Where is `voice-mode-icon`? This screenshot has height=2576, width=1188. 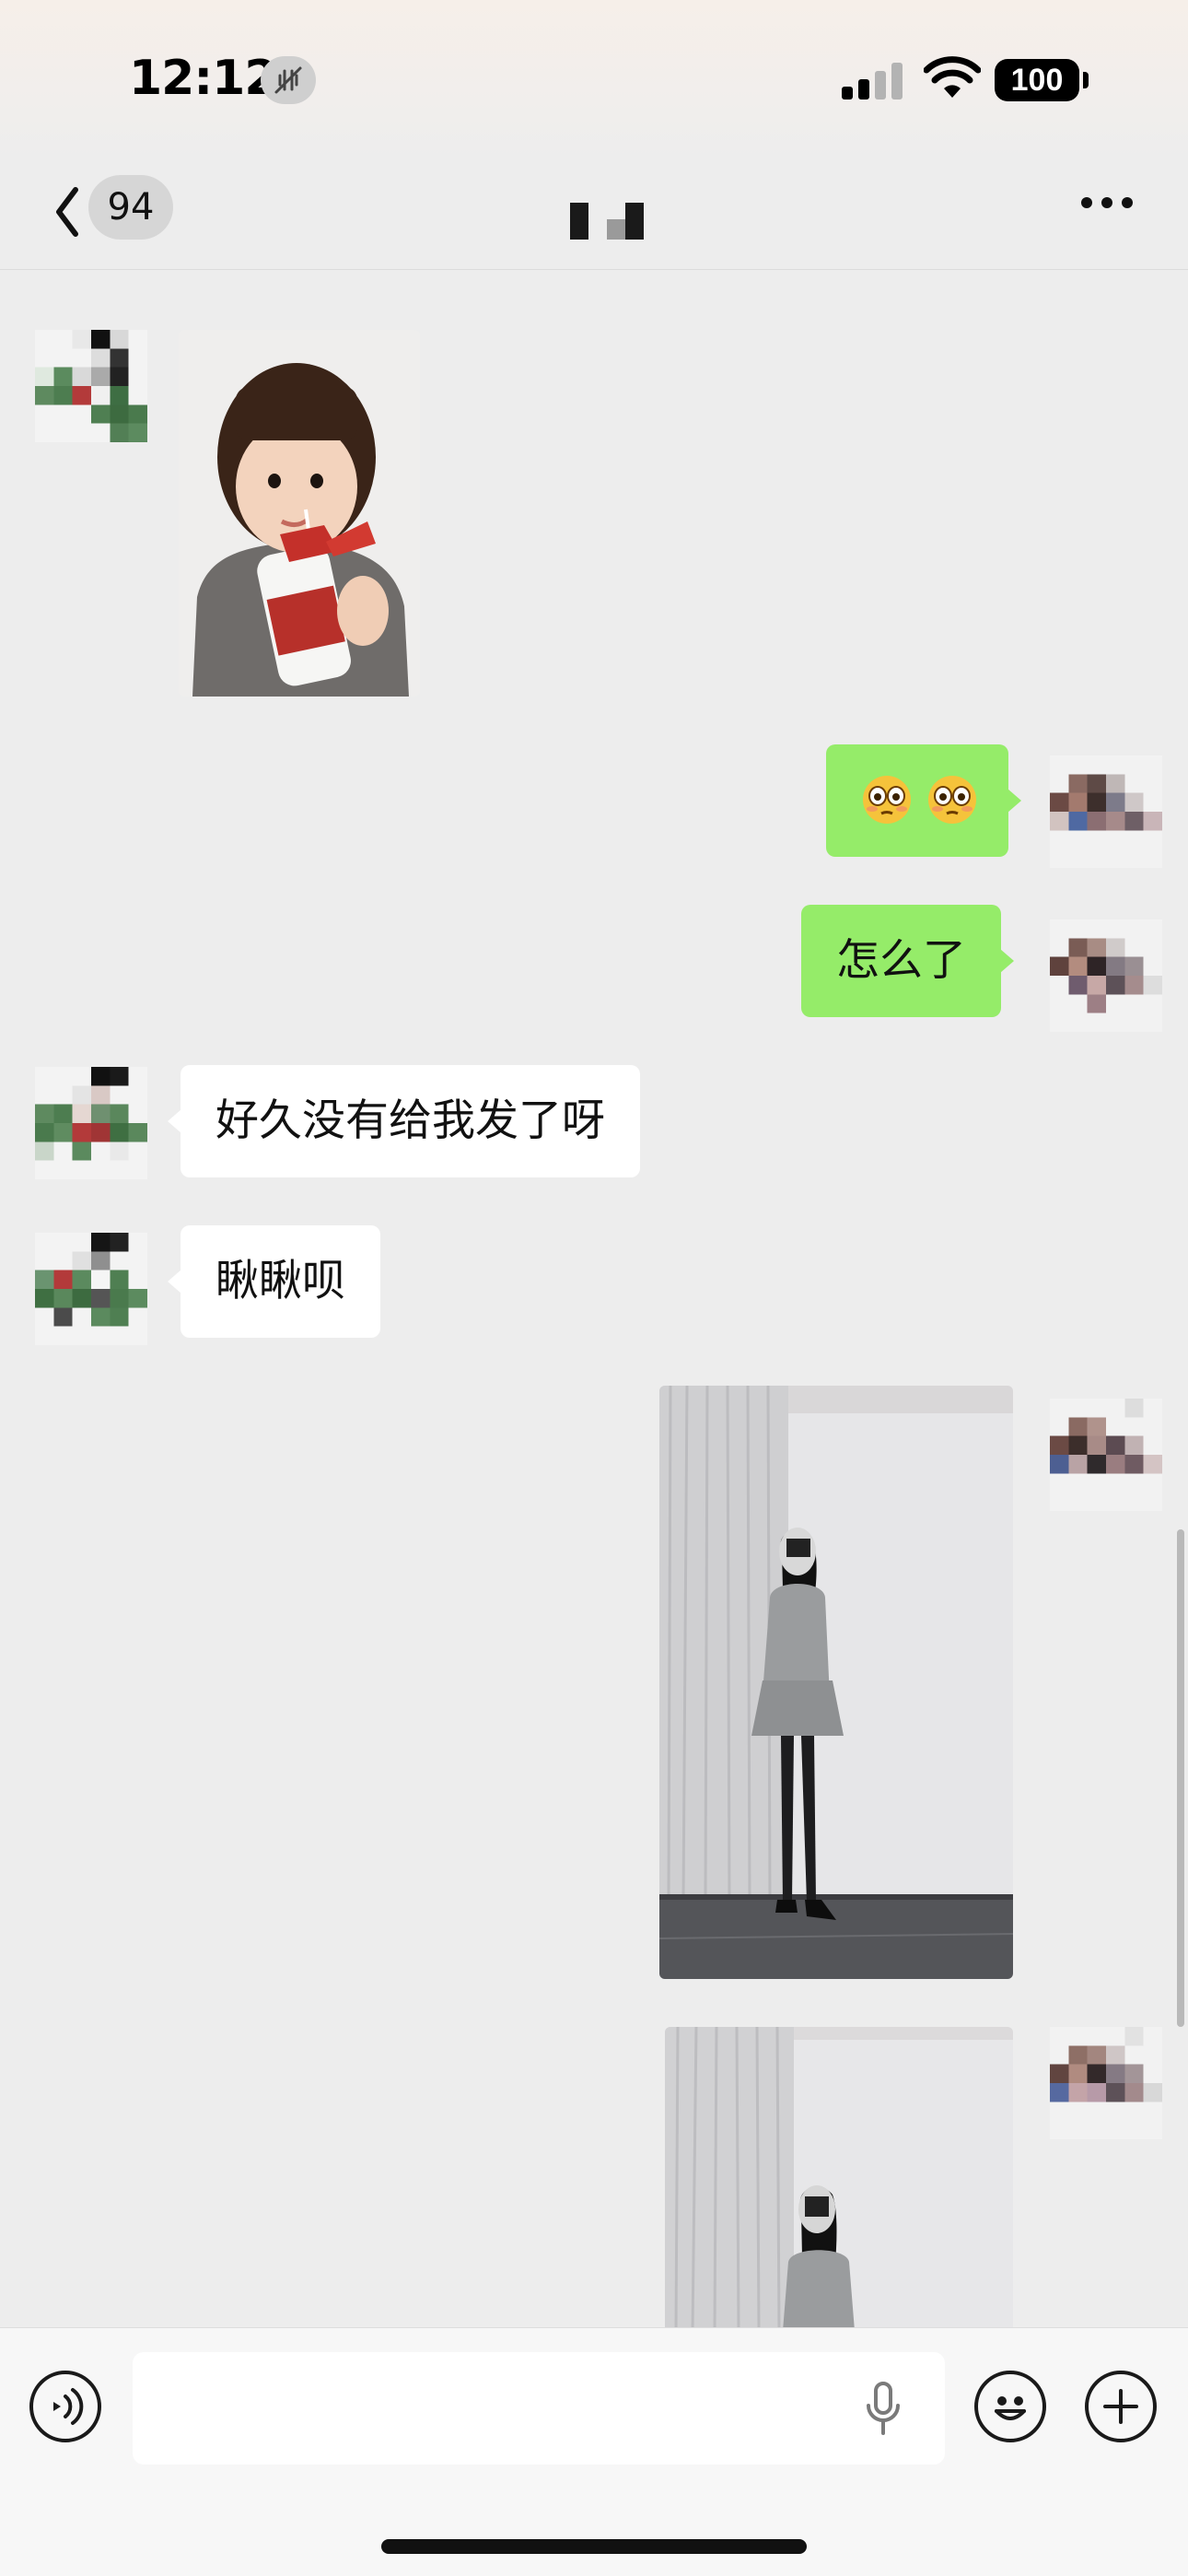 voice-mode-icon is located at coordinates (68, 2406).